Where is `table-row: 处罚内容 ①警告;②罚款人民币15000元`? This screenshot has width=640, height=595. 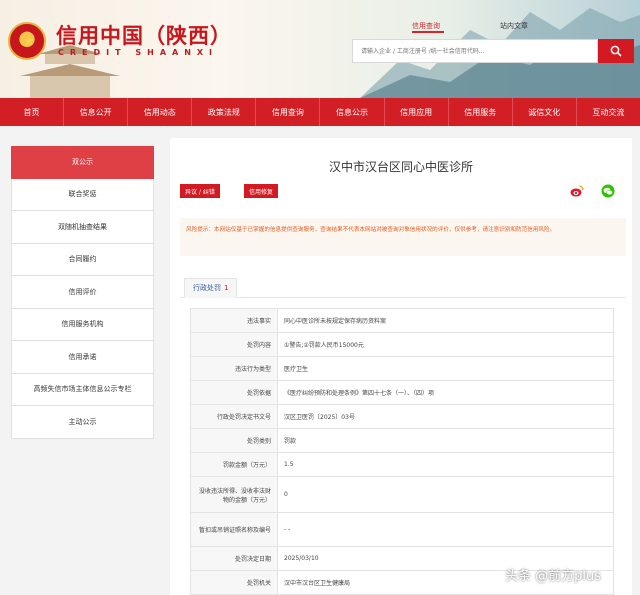
table-row: 处罚内容 ①警告;②罚款人民币15000元 is located at coordinates (402, 344).